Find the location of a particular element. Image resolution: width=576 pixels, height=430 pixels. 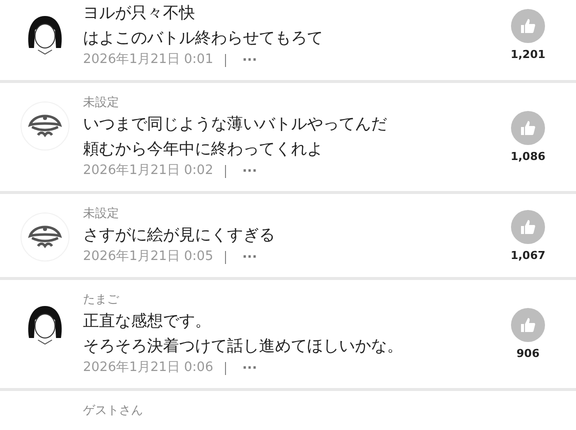

comment-text: そろそろ決着つけて話し進めてほしいかな。 is located at coordinates (243, 346).